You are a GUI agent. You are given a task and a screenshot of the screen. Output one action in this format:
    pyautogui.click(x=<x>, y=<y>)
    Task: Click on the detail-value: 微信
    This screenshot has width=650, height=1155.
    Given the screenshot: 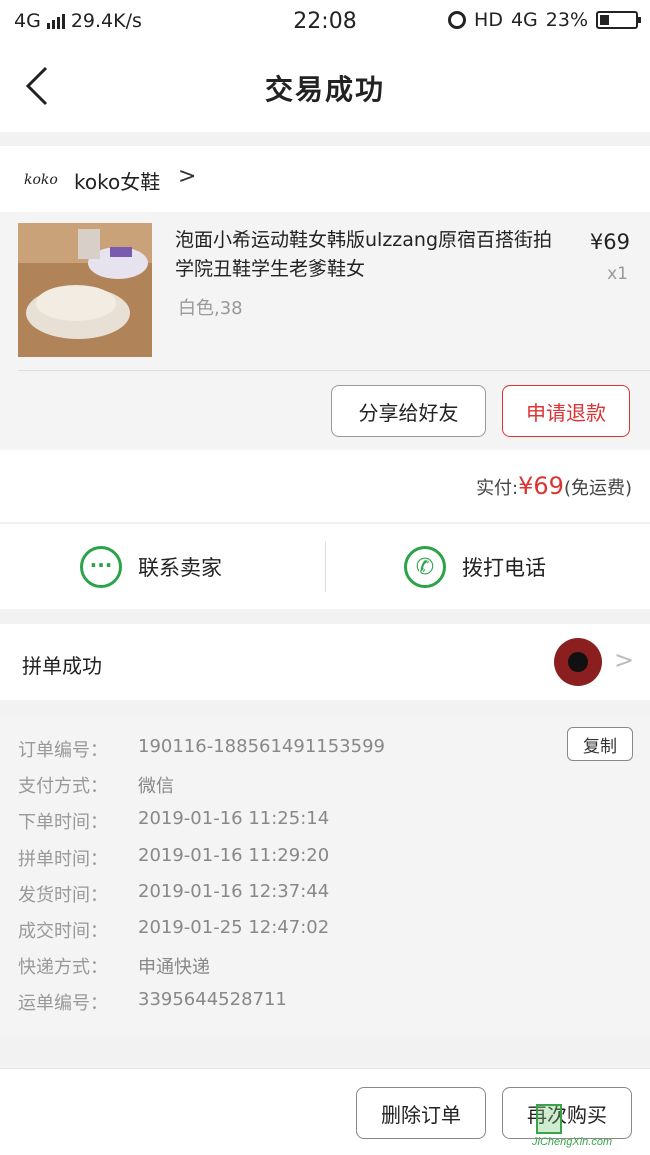 What is the action you would take?
    pyautogui.click(x=156, y=786)
    